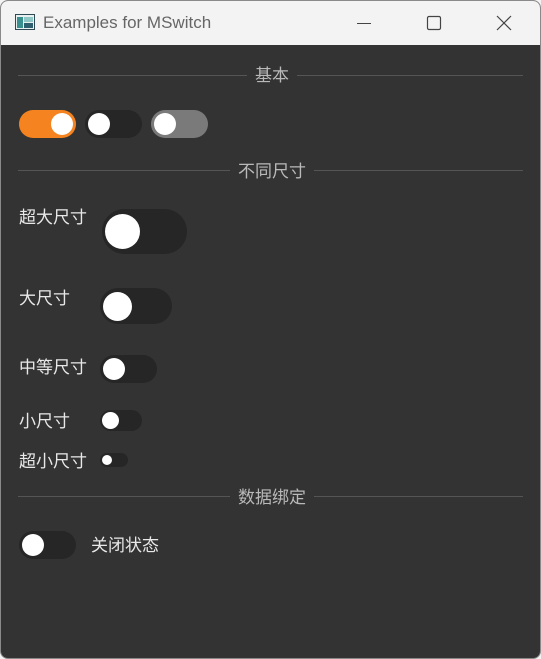 This screenshot has width=541, height=659. I want to click on label-medium: 中等尺寸, so click(53, 368).